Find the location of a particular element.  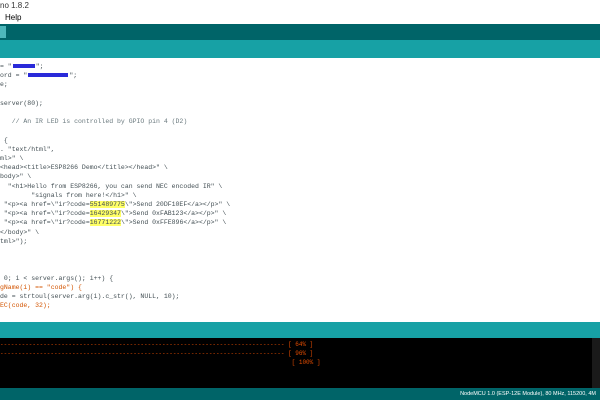

code-text: 0; i < server.args(); i++) { is located at coordinates (57, 278).